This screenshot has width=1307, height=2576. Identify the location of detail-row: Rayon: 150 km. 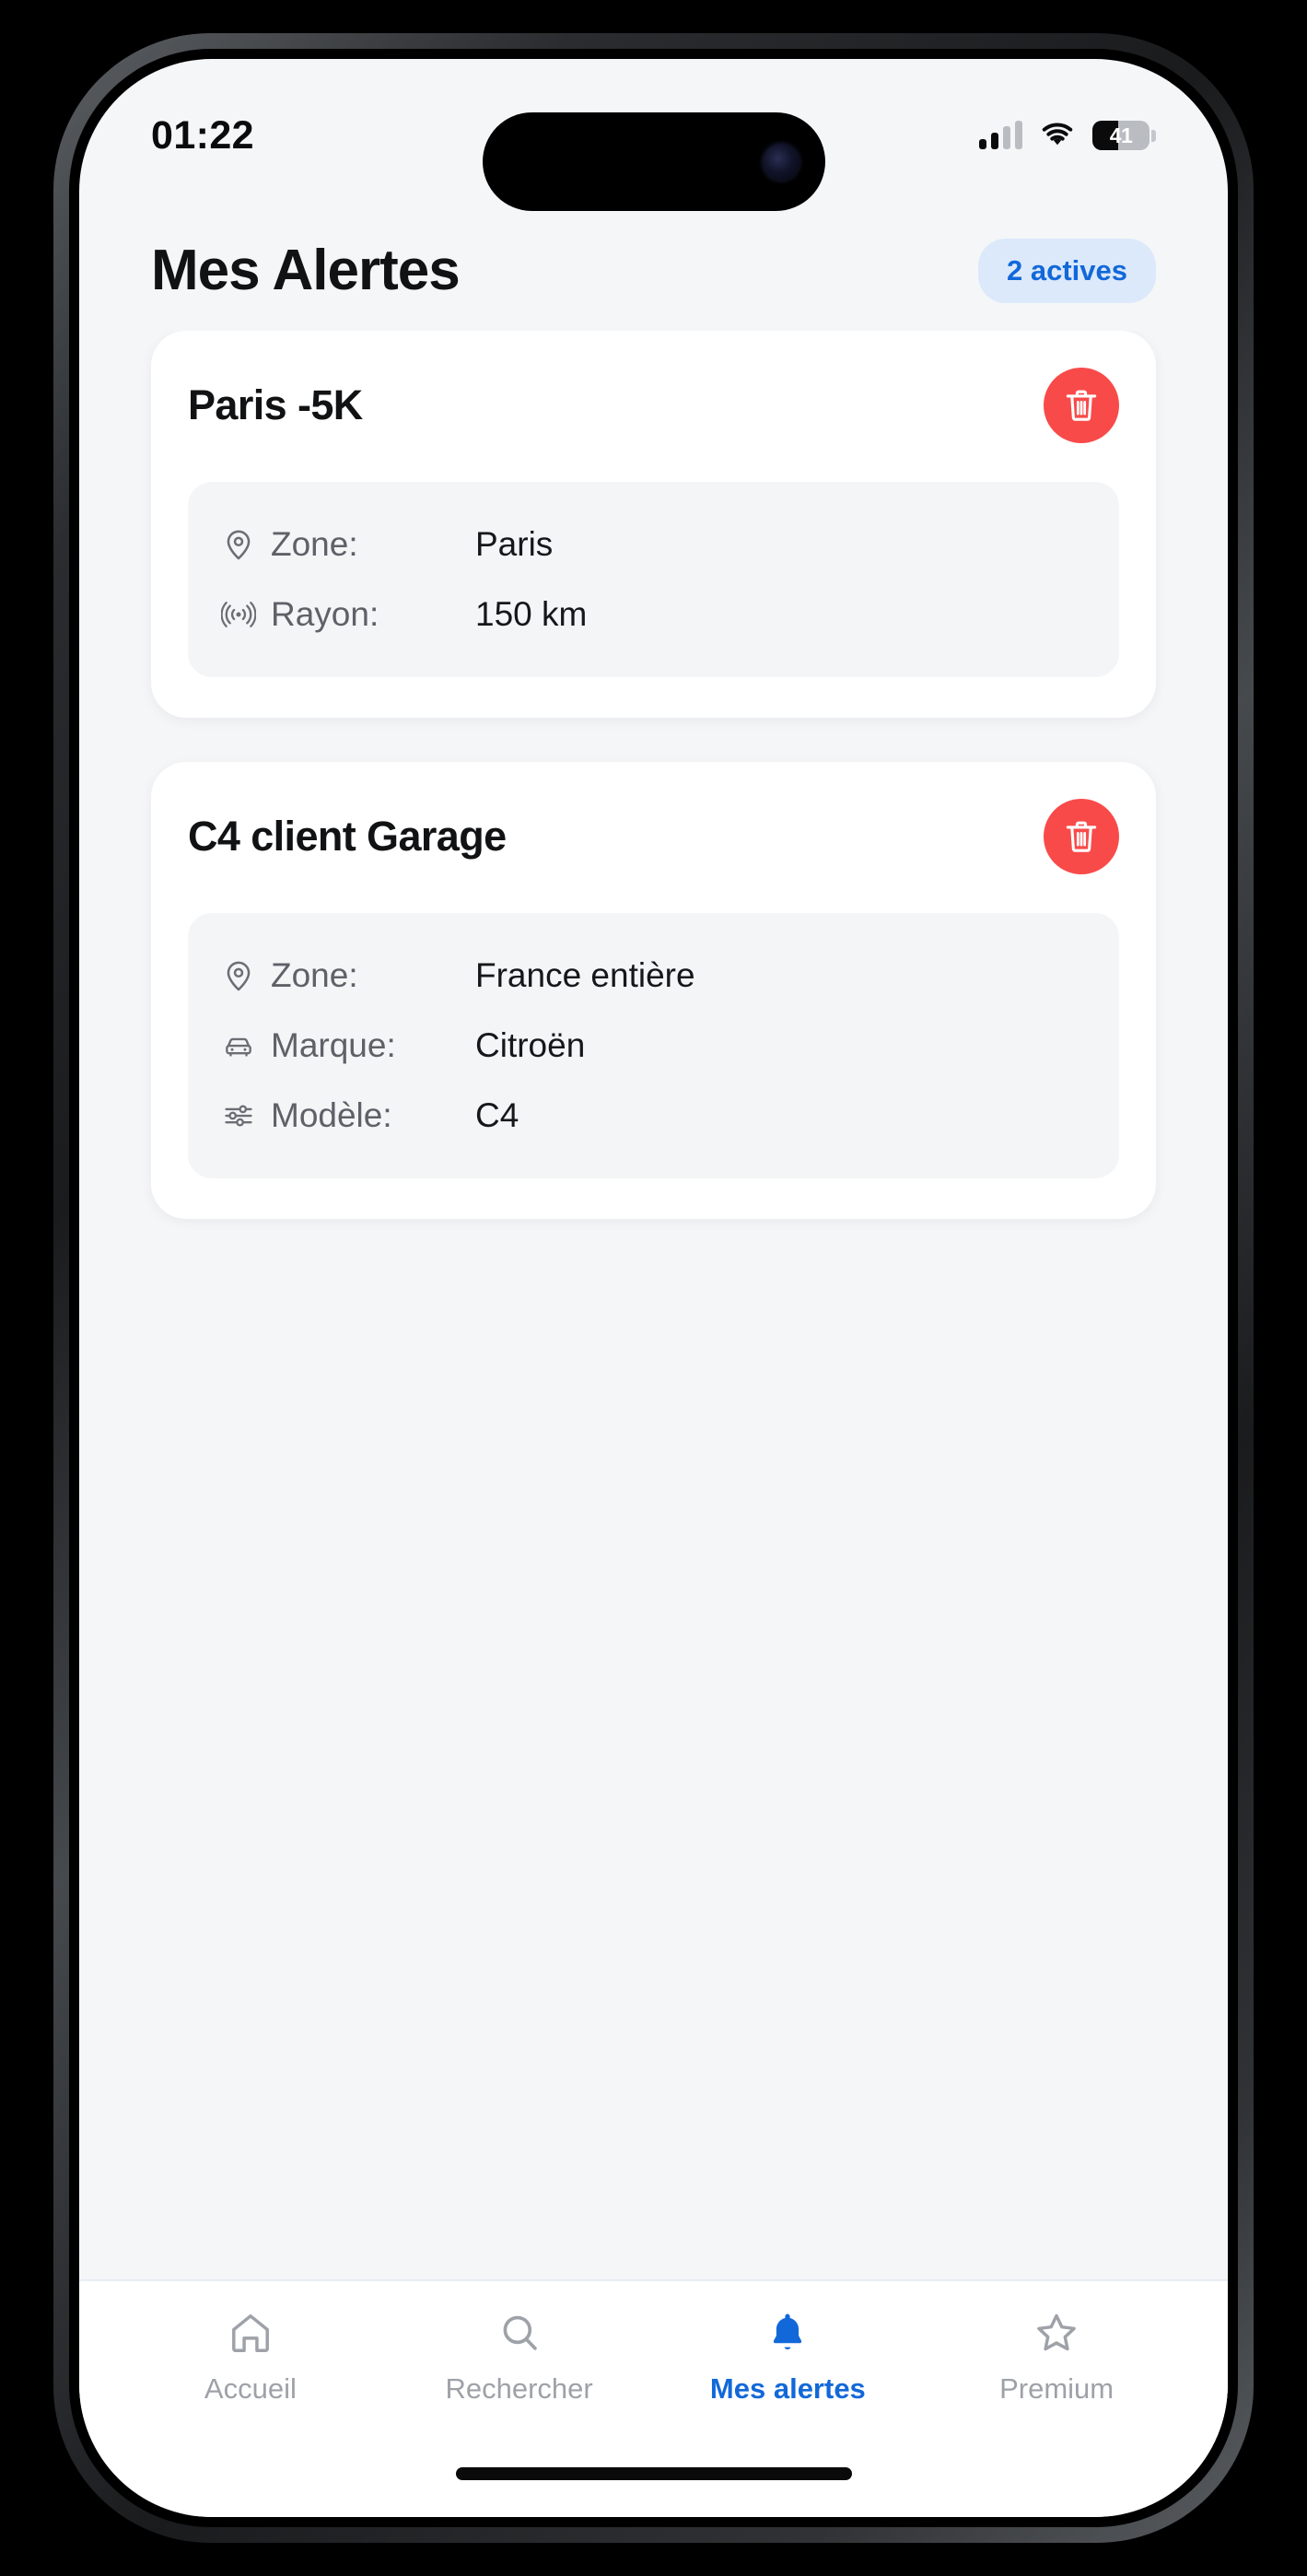
(653, 615).